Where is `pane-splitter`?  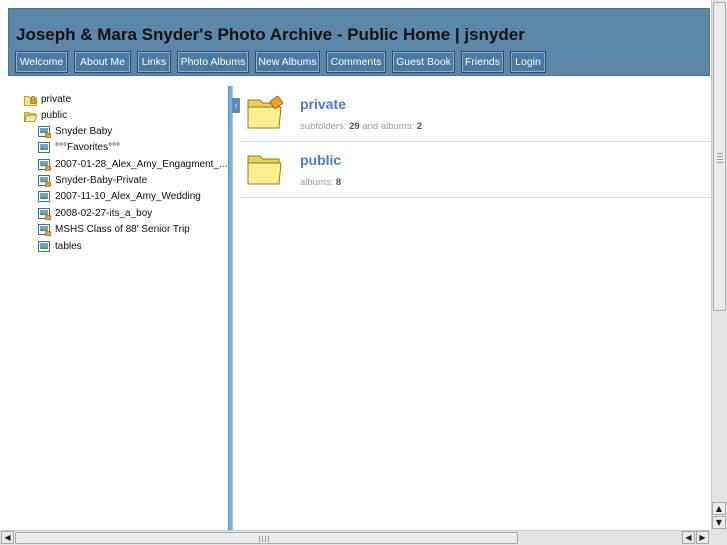
pane-splitter is located at coordinates (230, 308).